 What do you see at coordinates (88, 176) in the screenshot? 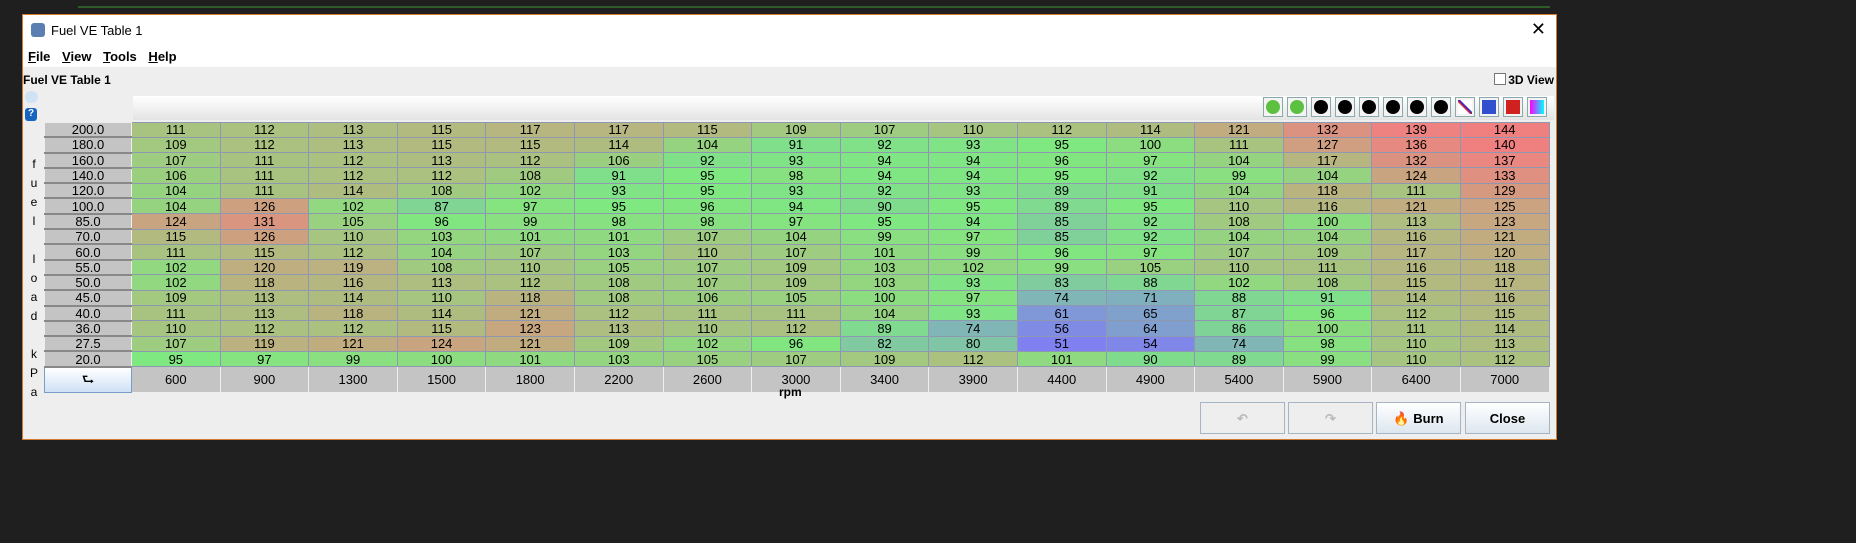
I see `load-bin: 140.0` at bounding box center [88, 176].